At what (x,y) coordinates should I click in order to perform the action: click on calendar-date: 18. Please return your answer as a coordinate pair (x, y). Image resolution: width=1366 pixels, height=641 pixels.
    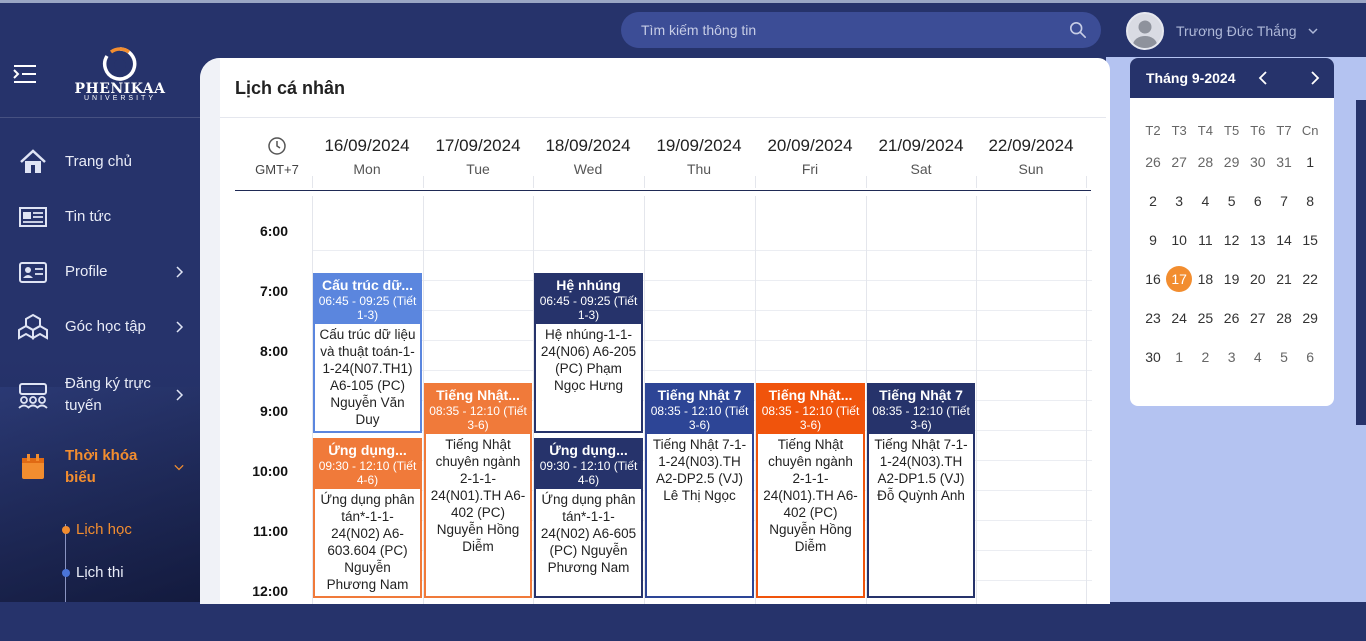
    Looking at the image, I should click on (1205, 279).